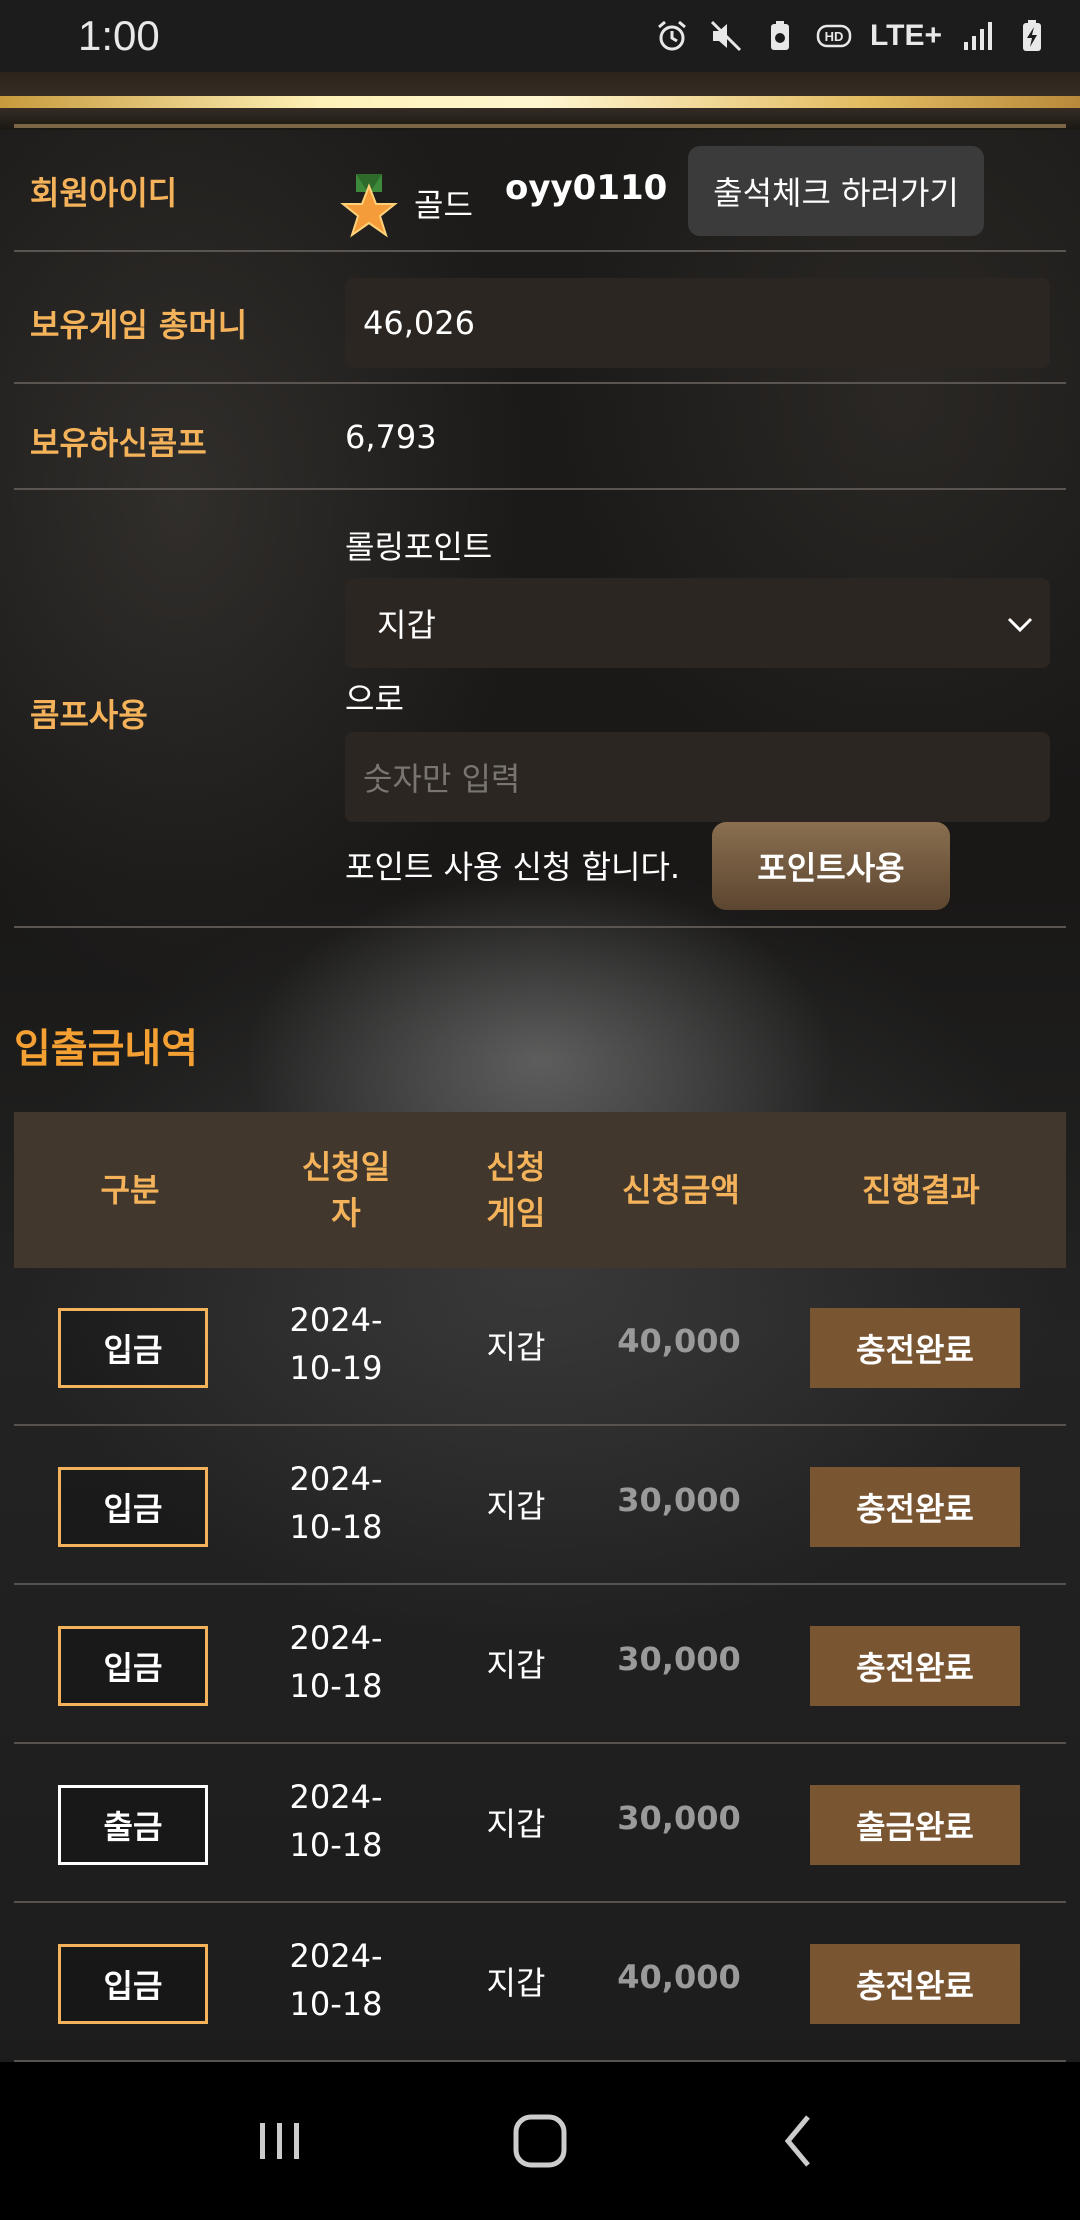  I want to click on header-game-text: 신청게임, so click(516, 1190).